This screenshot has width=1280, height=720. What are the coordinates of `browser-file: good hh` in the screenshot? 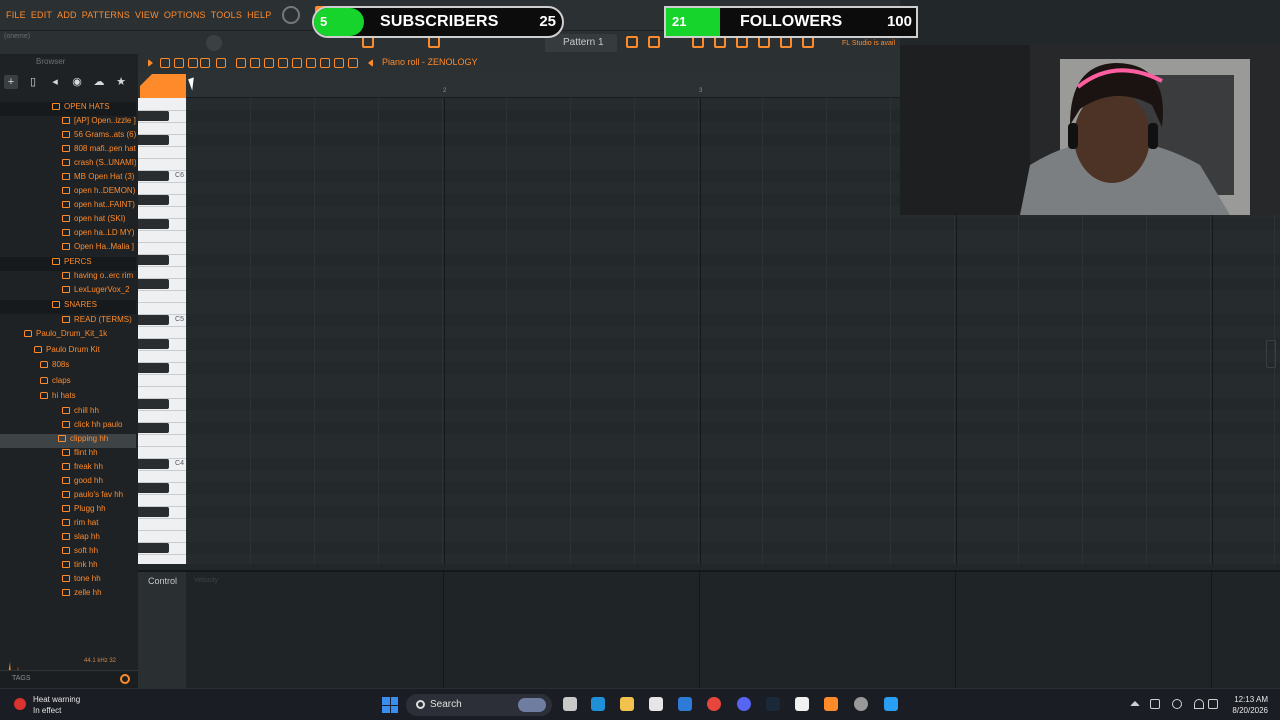 It's located at (68, 483).